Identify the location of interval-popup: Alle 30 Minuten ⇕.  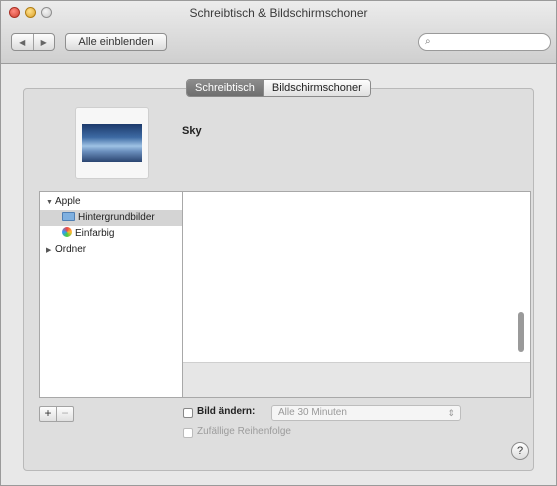
(366, 413).